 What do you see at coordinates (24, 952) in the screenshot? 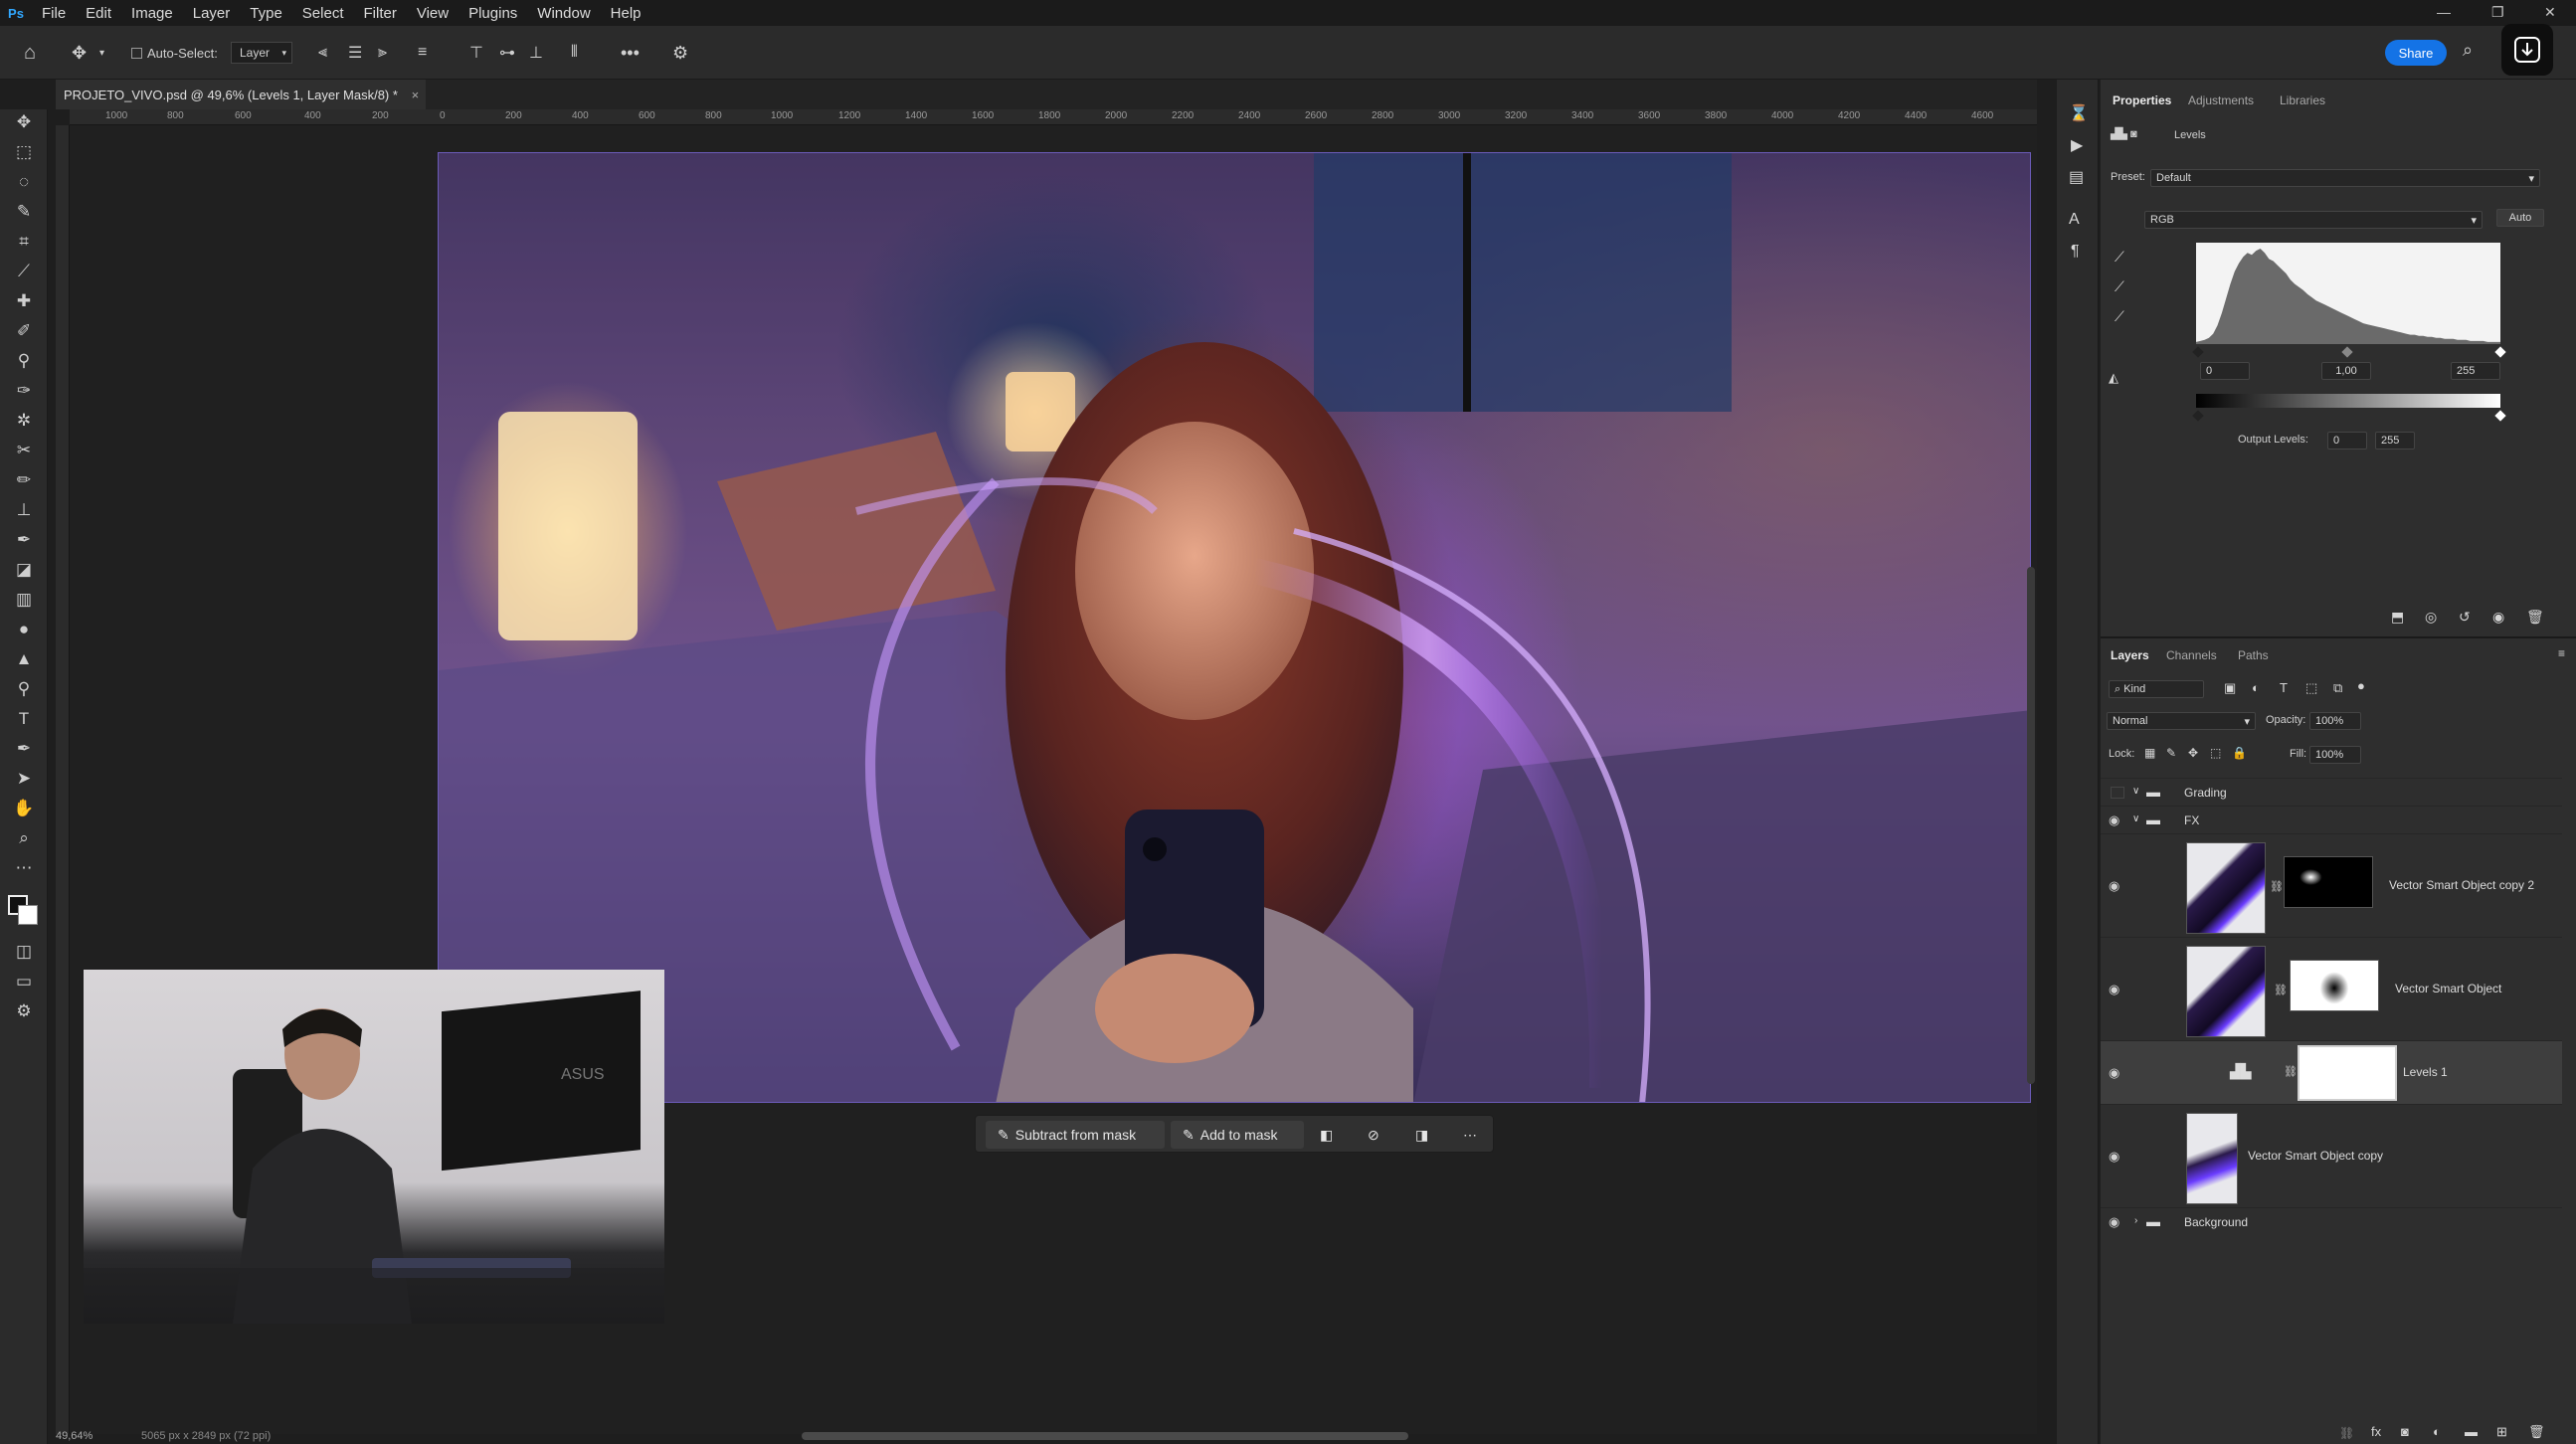
I see `quick-mask-icon: ◫` at bounding box center [24, 952].